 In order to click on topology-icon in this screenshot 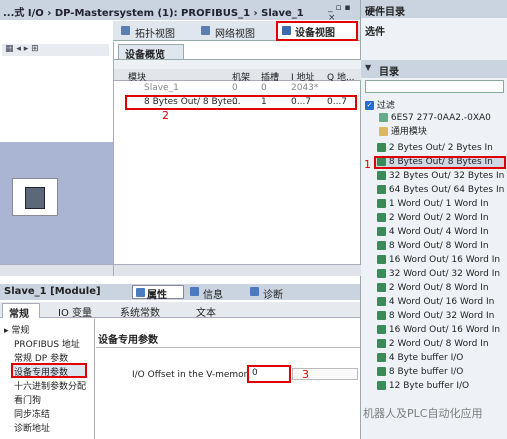, I will do `click(125, 30)`.